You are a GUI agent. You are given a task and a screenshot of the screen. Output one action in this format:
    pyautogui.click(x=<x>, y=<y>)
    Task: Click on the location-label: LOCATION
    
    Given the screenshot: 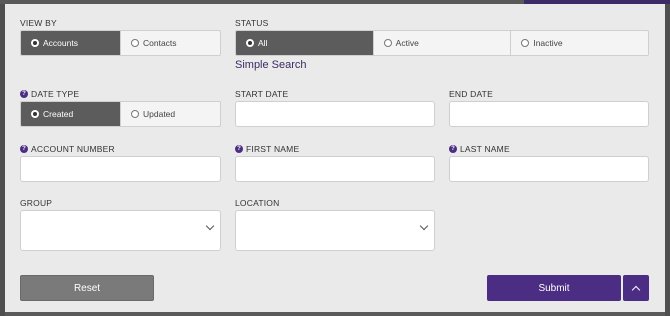 What is the action you would take?
    pyautogui.click(x=257, y=203)
    